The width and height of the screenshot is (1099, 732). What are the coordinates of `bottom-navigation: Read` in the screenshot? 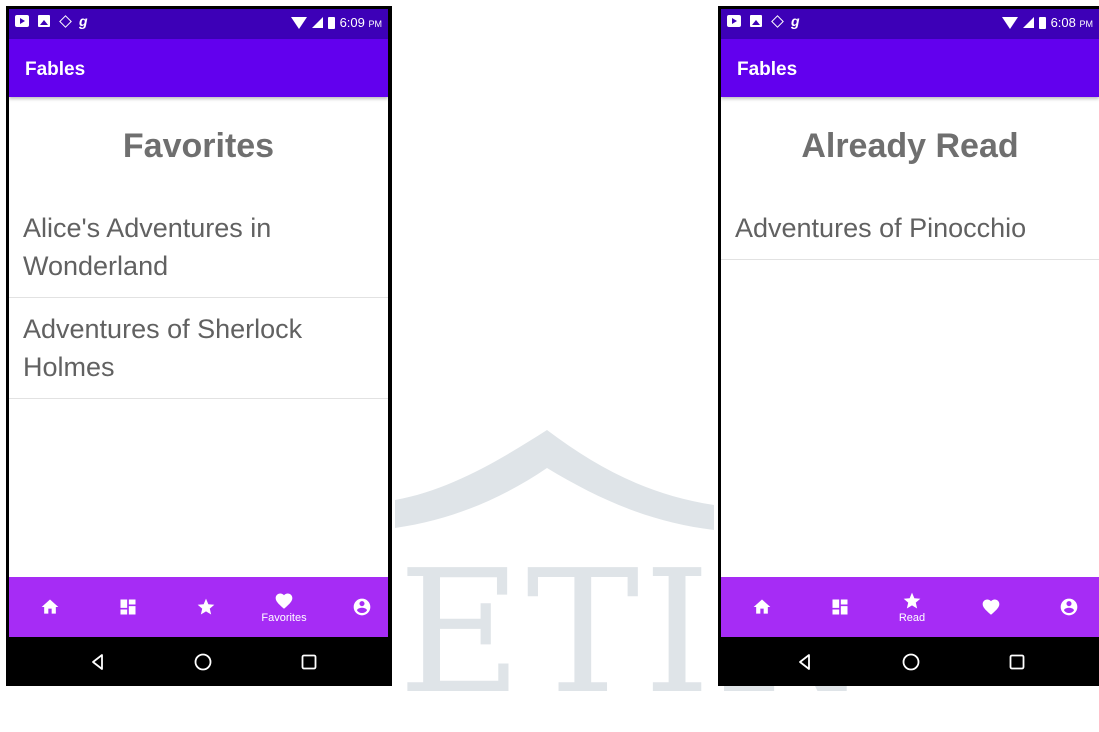 It's located at (910, 607).